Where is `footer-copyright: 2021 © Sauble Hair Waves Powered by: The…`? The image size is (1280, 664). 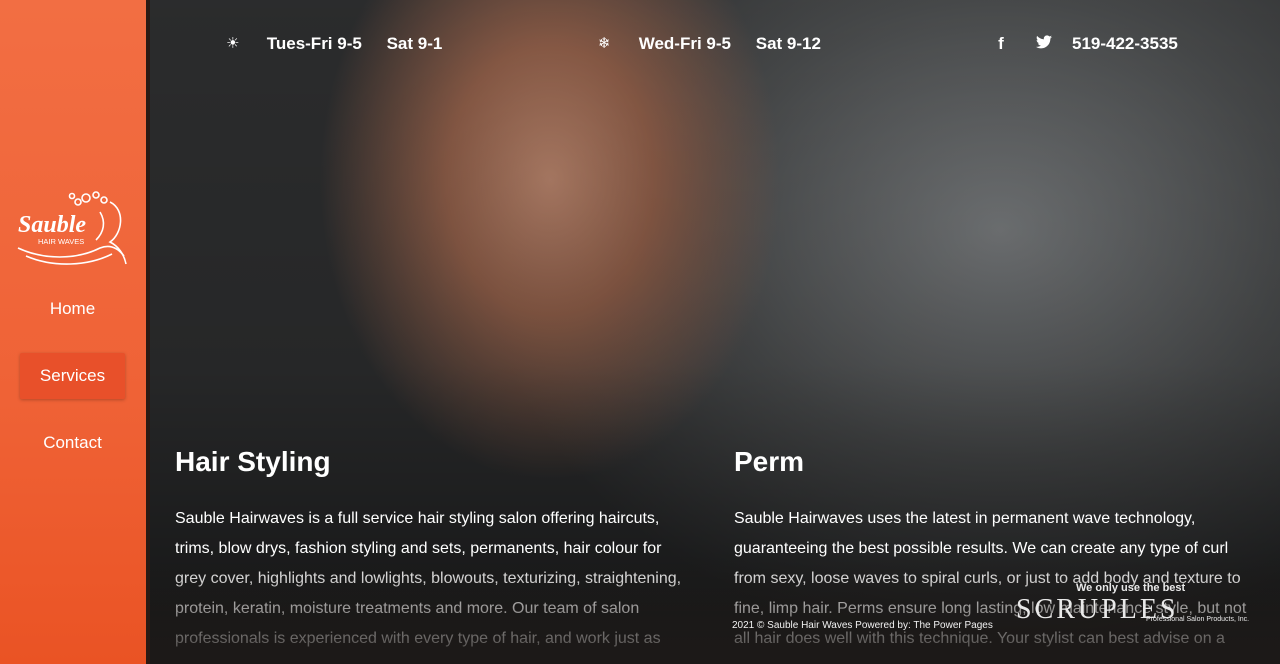 footer-copyright: 2021 © Sauble Hair Waves Powered by: The… is located at coordinates (862, 625).